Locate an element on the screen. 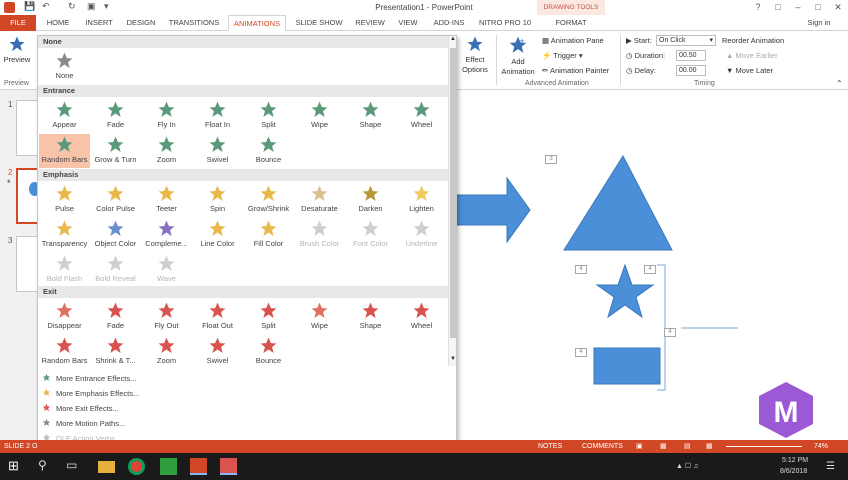  close-button: ✕ is located at coordinates (838, 7).